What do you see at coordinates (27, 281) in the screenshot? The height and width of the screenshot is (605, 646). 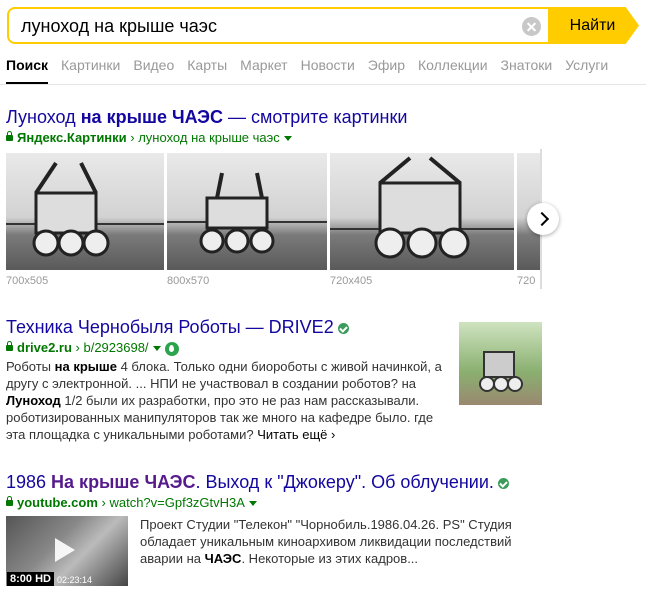 I see `image-size: 700x505` at bounding box center [27, 281].